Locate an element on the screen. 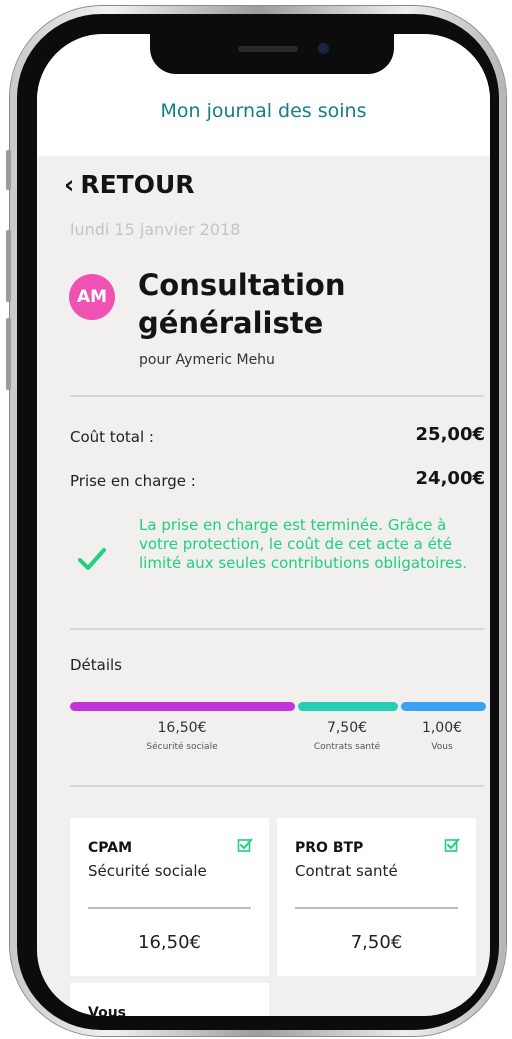 This screenshot has width=512, height=1039. phone-side-button is located at coordinates (8, 170).